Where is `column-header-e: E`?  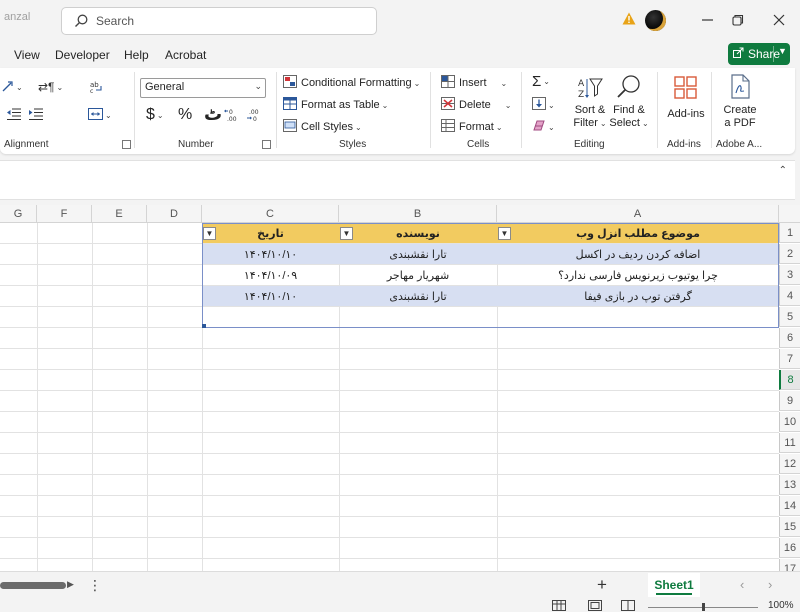
column-header-e: E is located at coordinates (119, 214).